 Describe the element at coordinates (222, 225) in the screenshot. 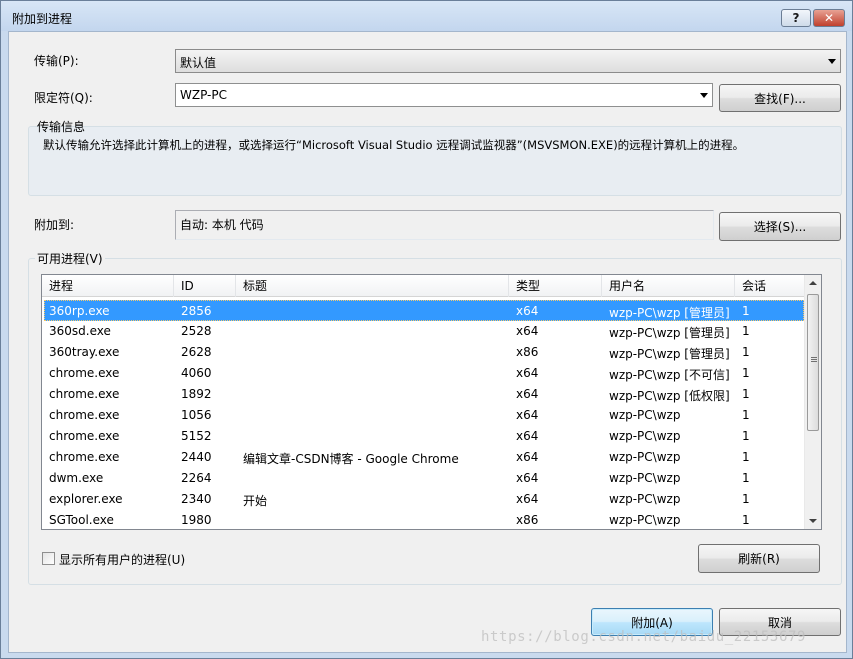

I see `attach-to-value: 自动: 本机 代码` at that location.